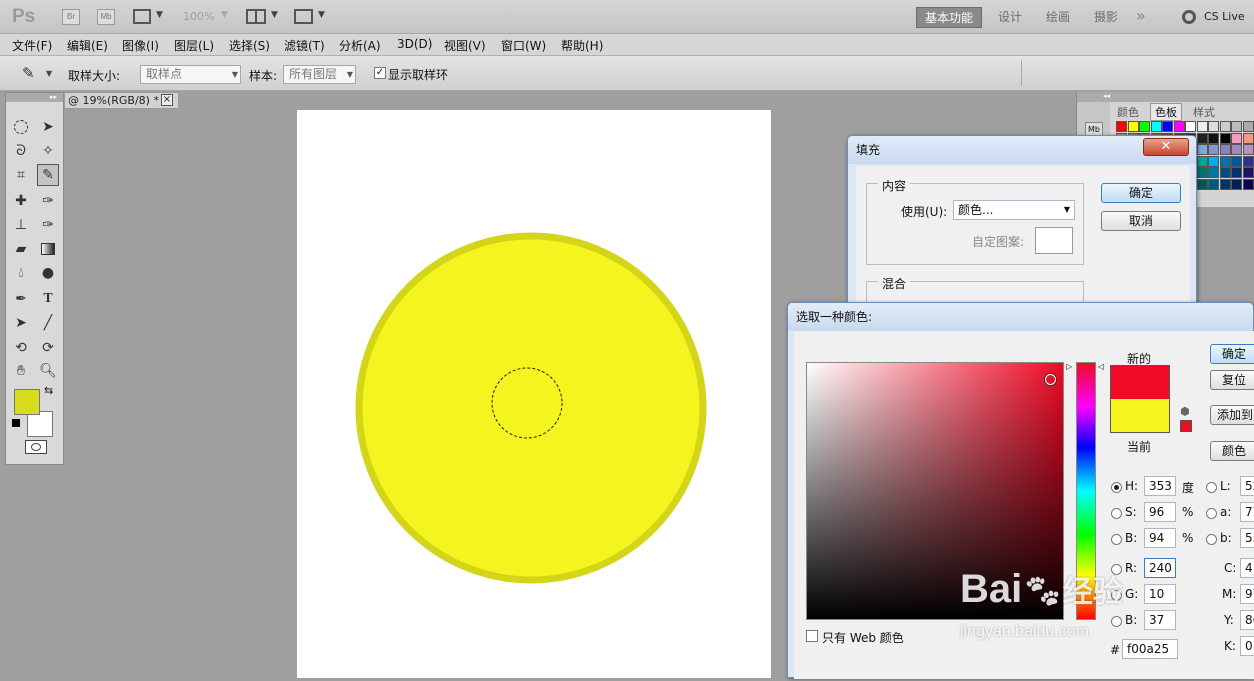 The width and height of the screenshot is (1254, 681). I want to click on screen-mode-icon, so click(303, 16).